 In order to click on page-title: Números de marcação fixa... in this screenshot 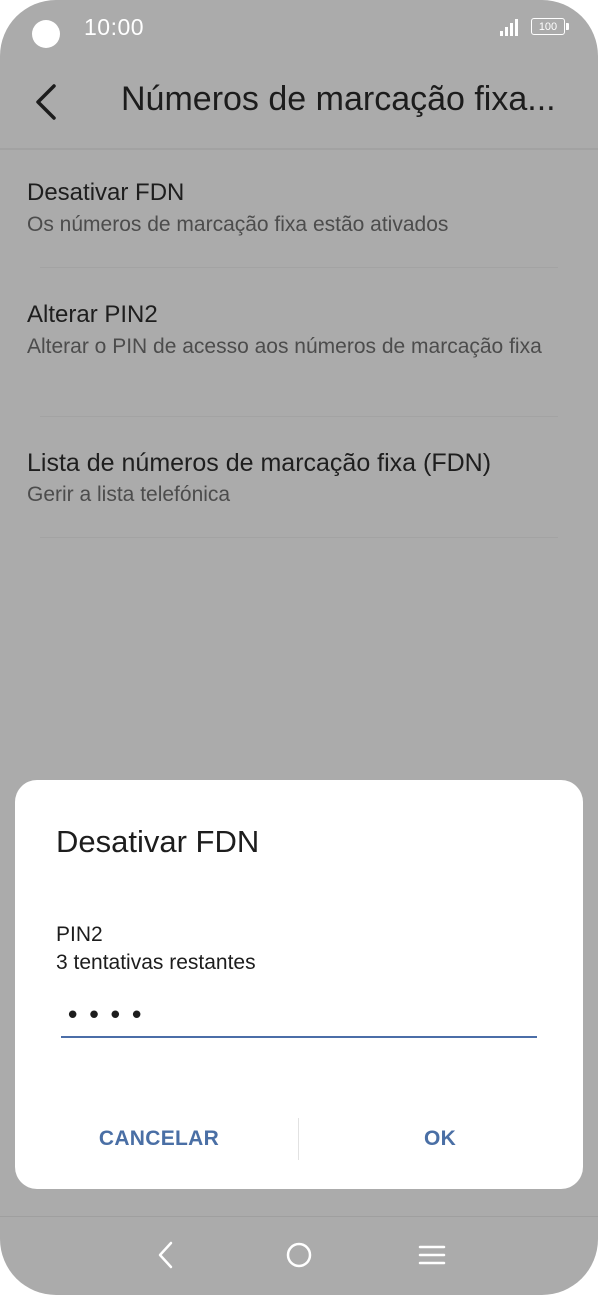, I will do `click(338, 99)`.